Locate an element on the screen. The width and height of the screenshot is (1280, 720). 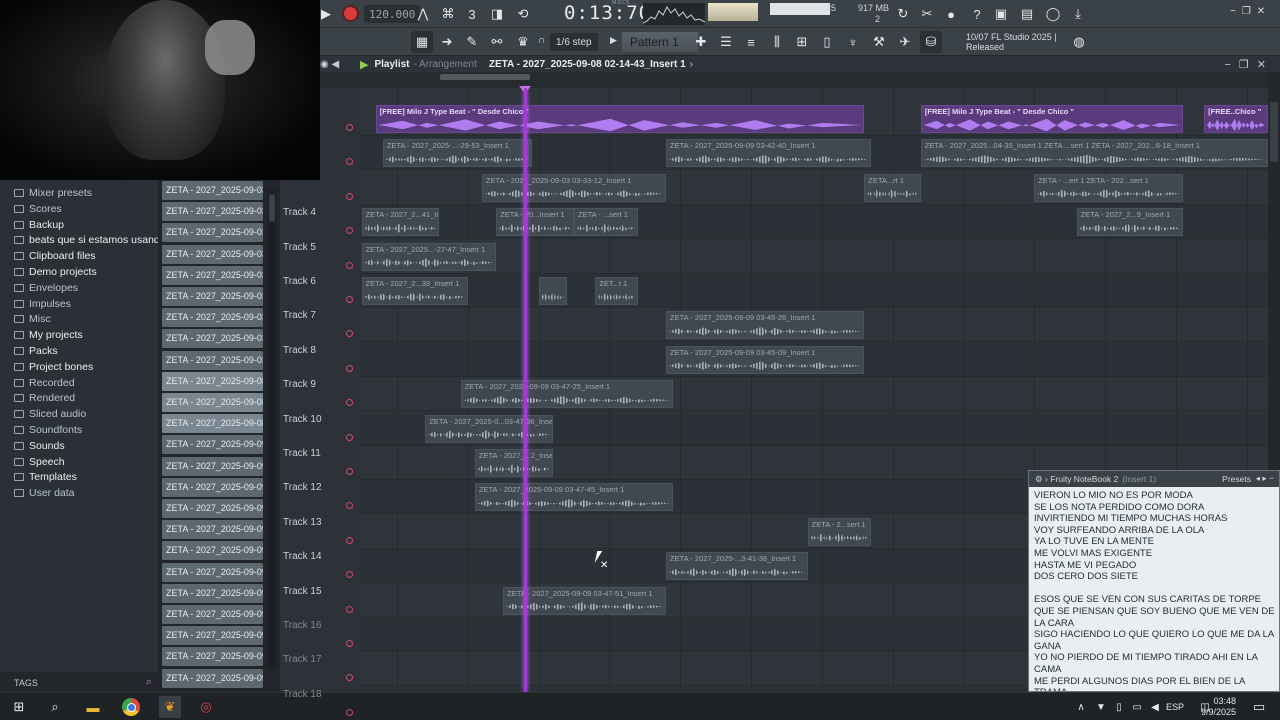
track-name: Track 11 is located at coordinates (302, 453).